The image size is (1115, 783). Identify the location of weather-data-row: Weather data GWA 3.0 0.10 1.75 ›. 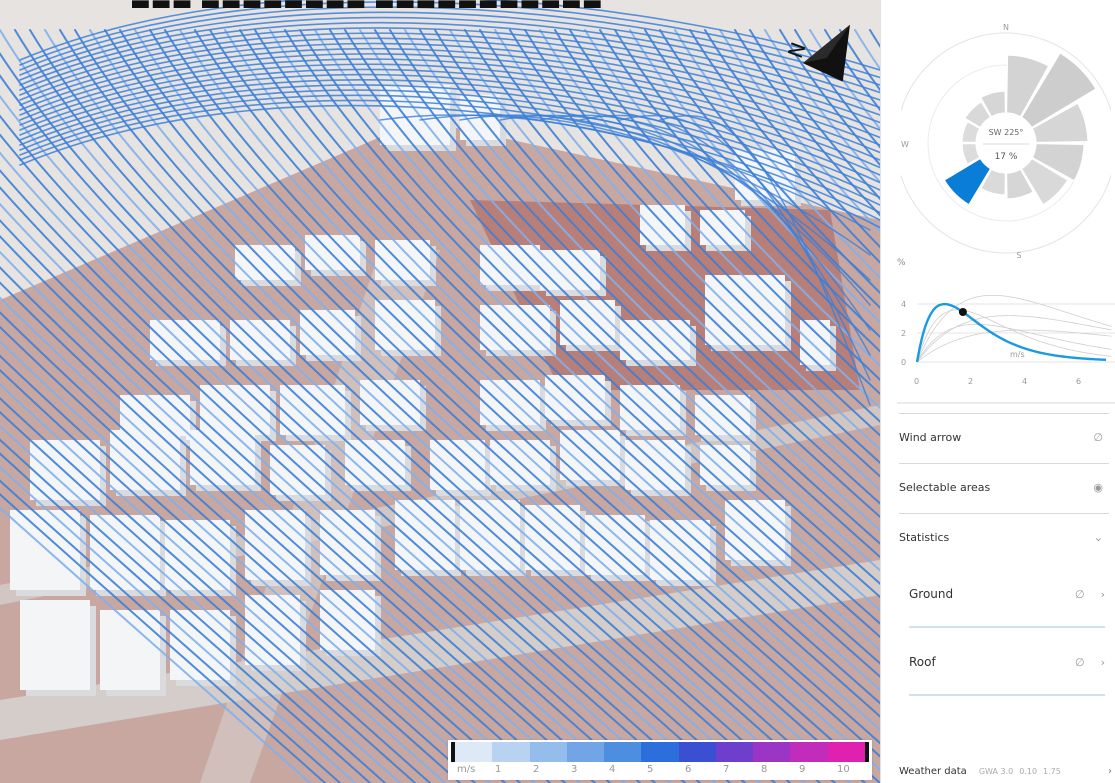
(1007, 771).